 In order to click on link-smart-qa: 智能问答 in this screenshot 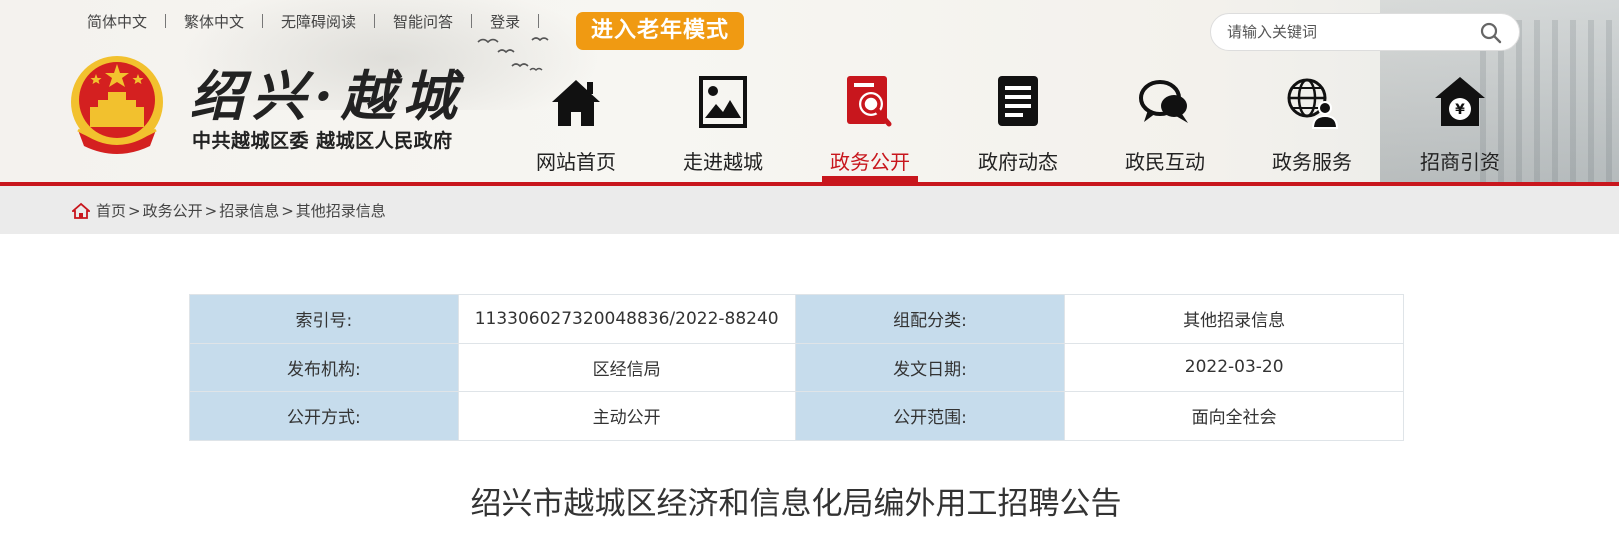, I will do `click(423, 21)`.